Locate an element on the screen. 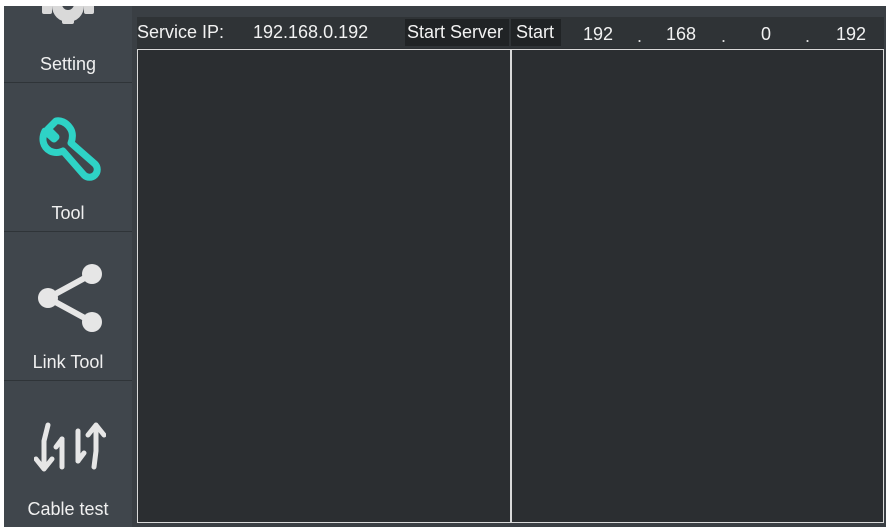 This screenshot has width=892, height=529. sidebar-item-label: Setting is located at coordinates (68, 64).